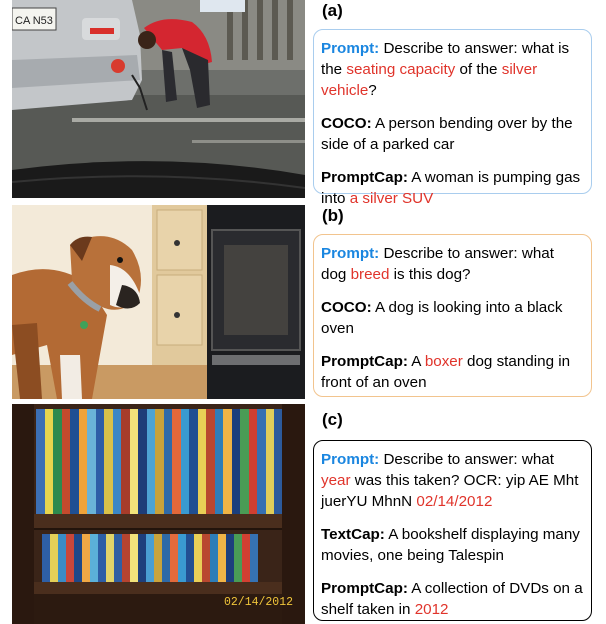 The image size is (606, 624). What do you see at coordinates (332, 10) in the screenshot?
I see `panel-label-a: (a)` at bounding box center [332, 10].